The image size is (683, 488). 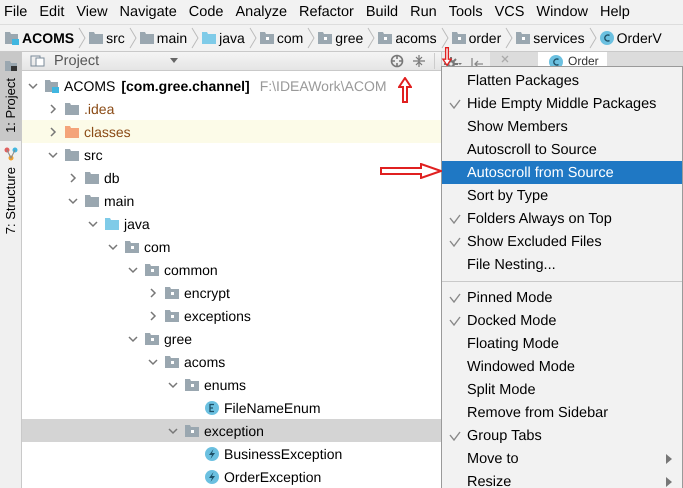 What do you see at coordinates (90, 86) in the screenshot?
I see `tree-label: ACOMS` at bounding box center [90, 86].